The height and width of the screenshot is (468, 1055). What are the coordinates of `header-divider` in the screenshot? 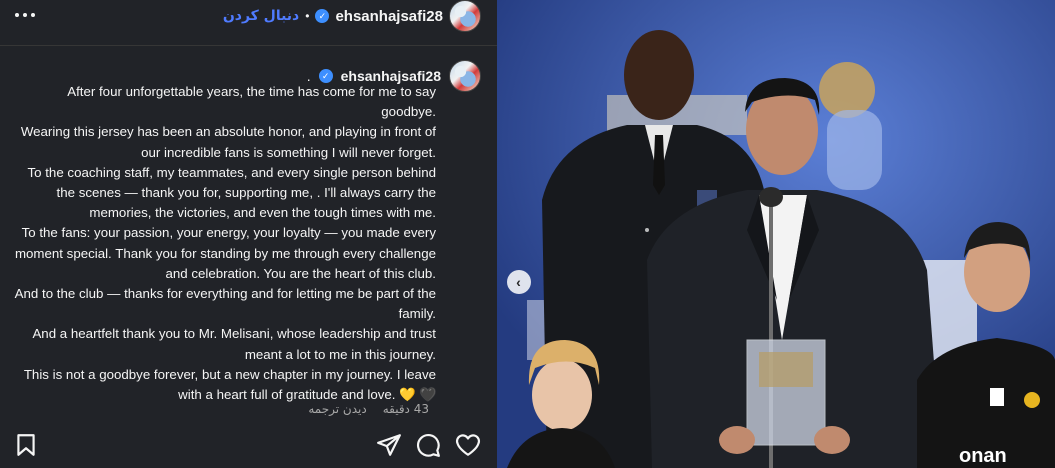 It's located at (248, 45).